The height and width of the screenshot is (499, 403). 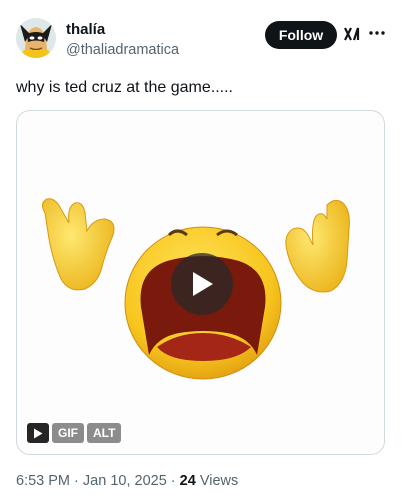 I want to click on user-handle: @thaliadramatica, so click(x=122, y=50).